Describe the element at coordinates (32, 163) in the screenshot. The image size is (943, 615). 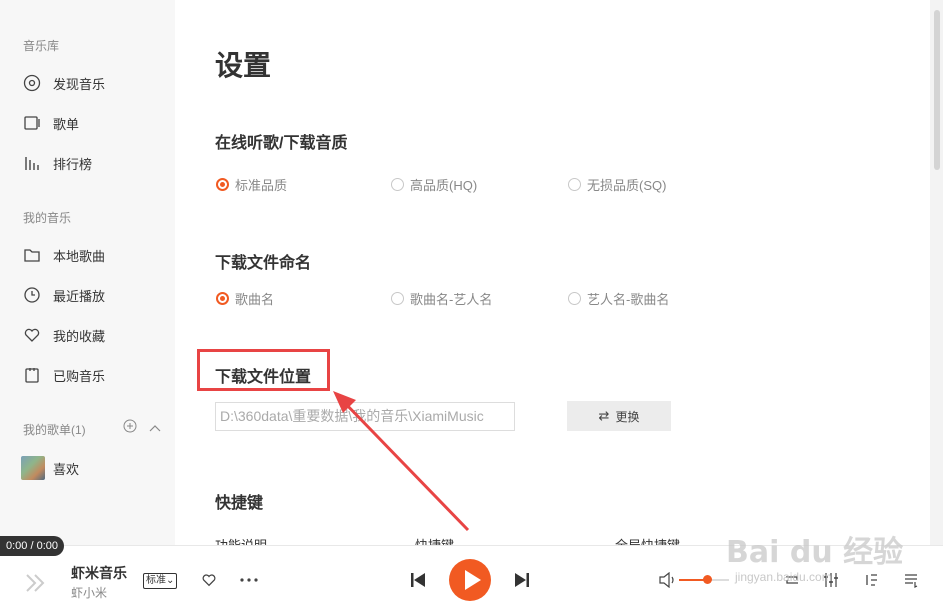
I see `chart-icon` at that location.